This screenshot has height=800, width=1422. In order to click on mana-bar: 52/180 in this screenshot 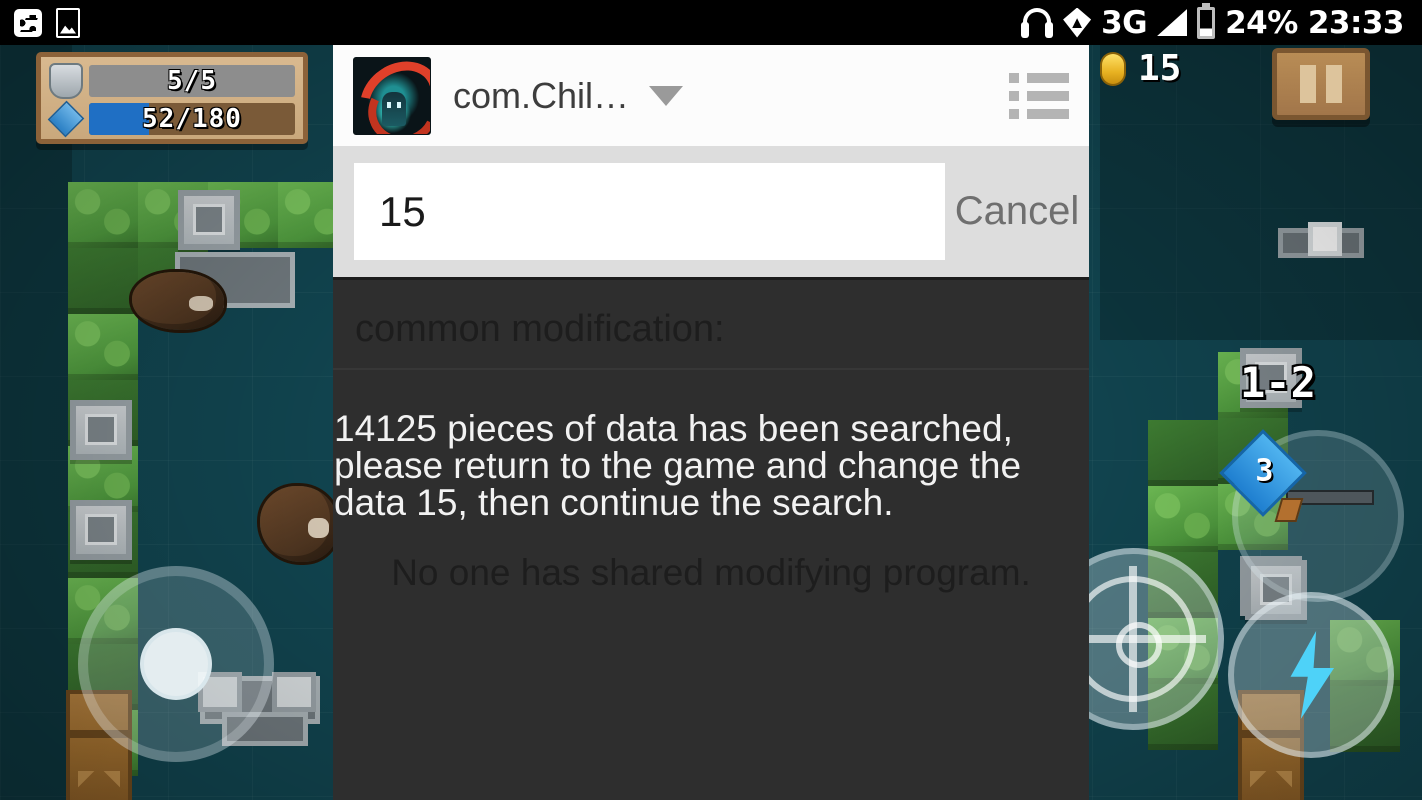, I will do `click(192, 119)`.